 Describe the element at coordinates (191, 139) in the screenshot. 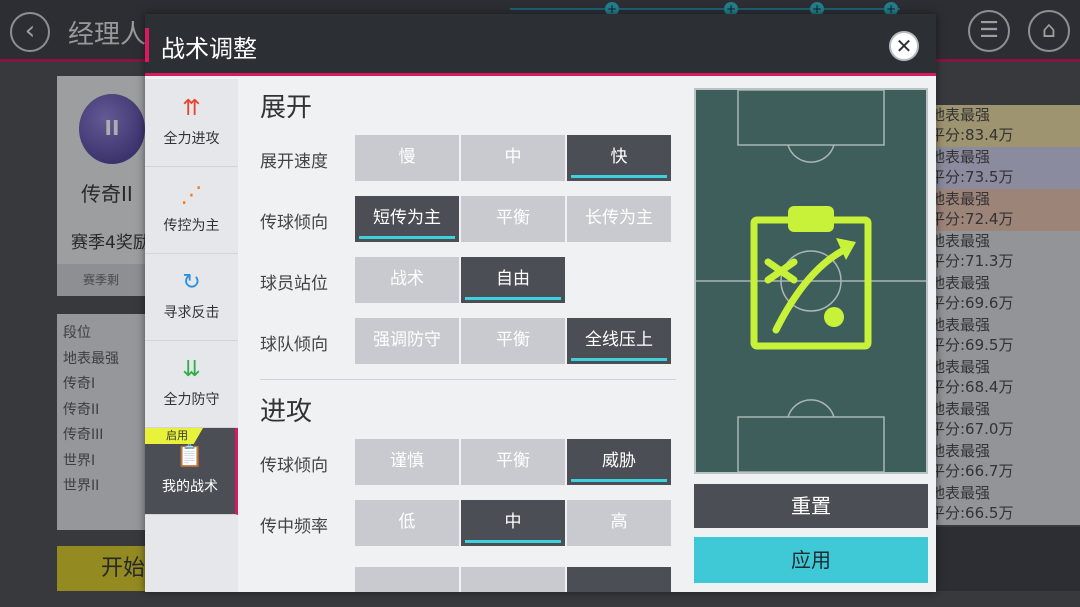

I see `tab-label: 全力进攻` at that location.